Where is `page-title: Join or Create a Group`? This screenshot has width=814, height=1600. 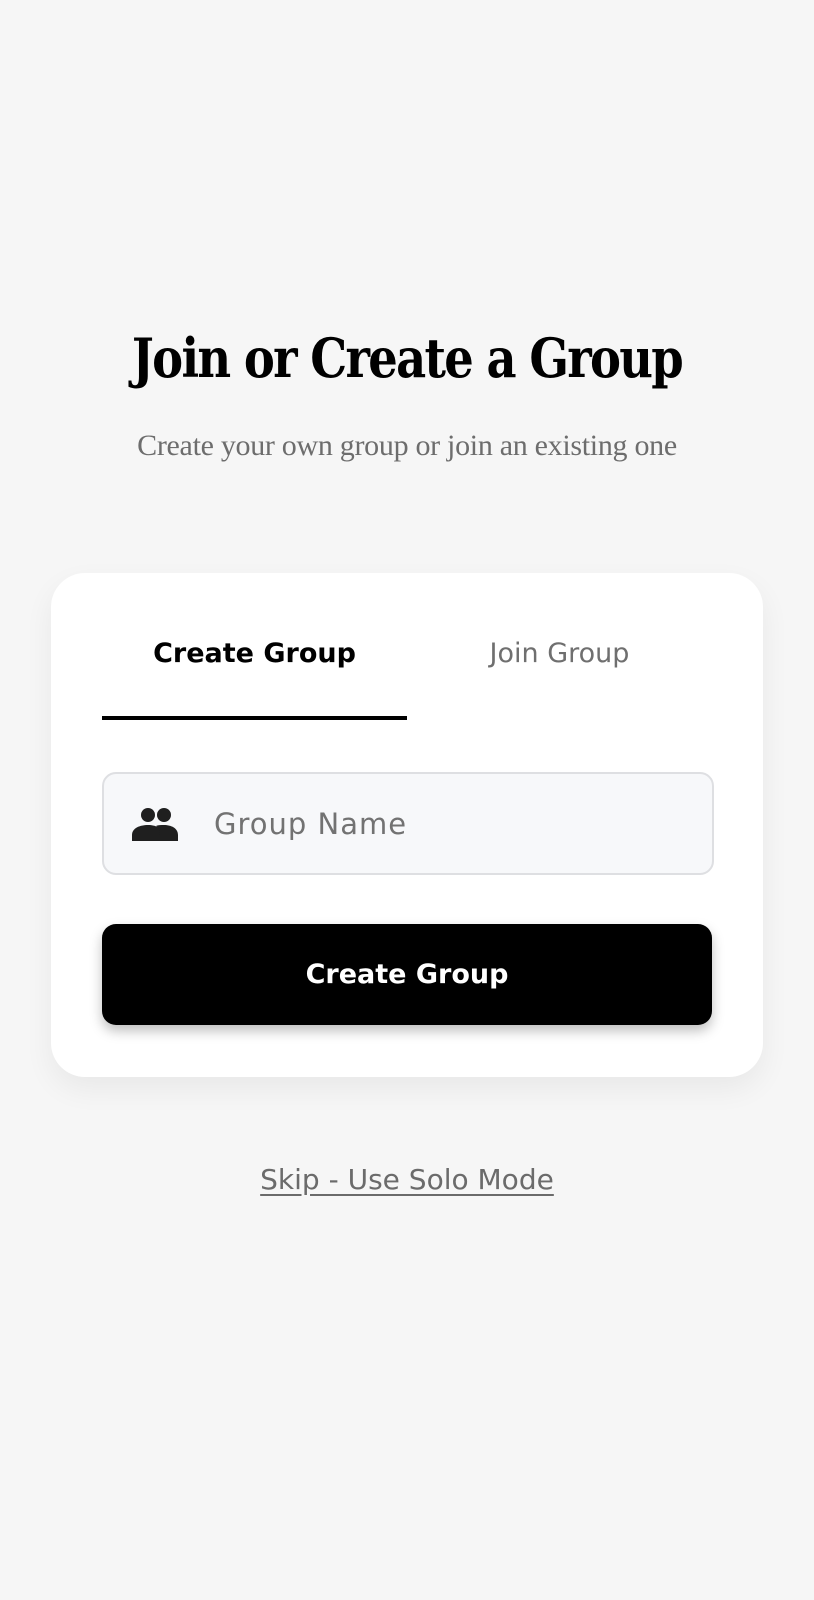 page-title: Join or Create a Group is located at coordinates (407, 358).